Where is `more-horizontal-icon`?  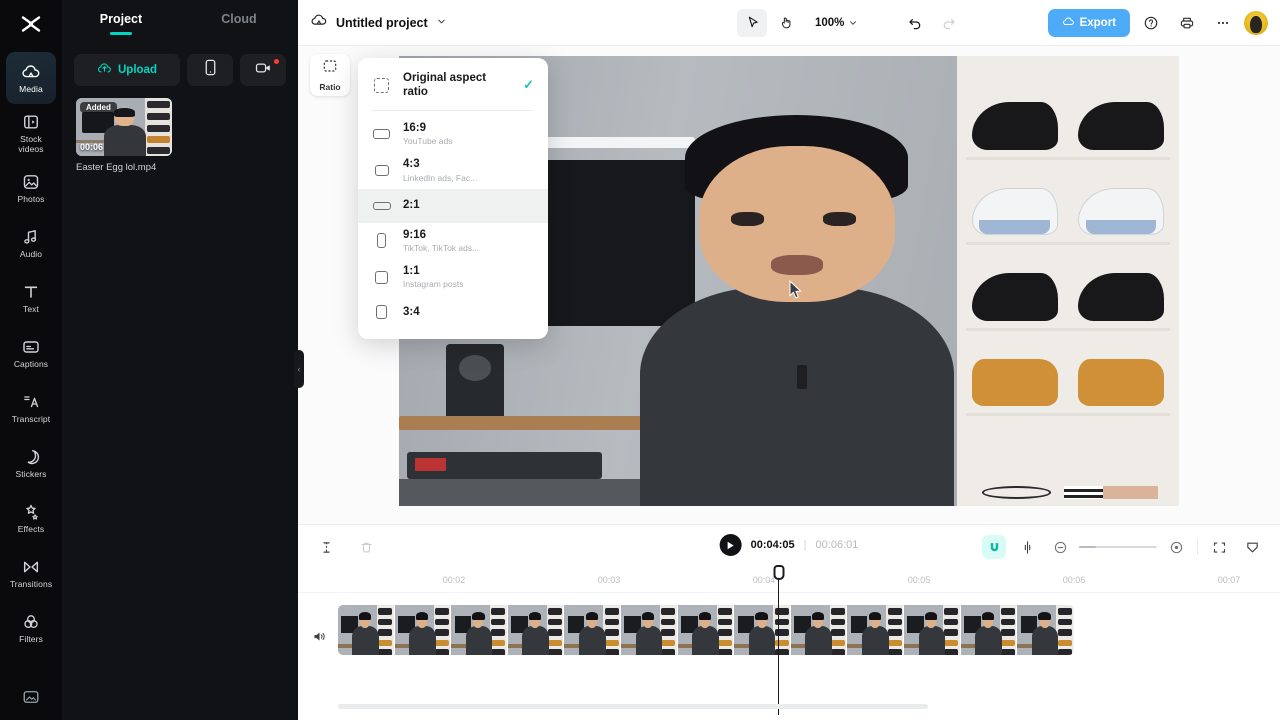 more-horizontal-icon is located at coordinates (1223, 23).